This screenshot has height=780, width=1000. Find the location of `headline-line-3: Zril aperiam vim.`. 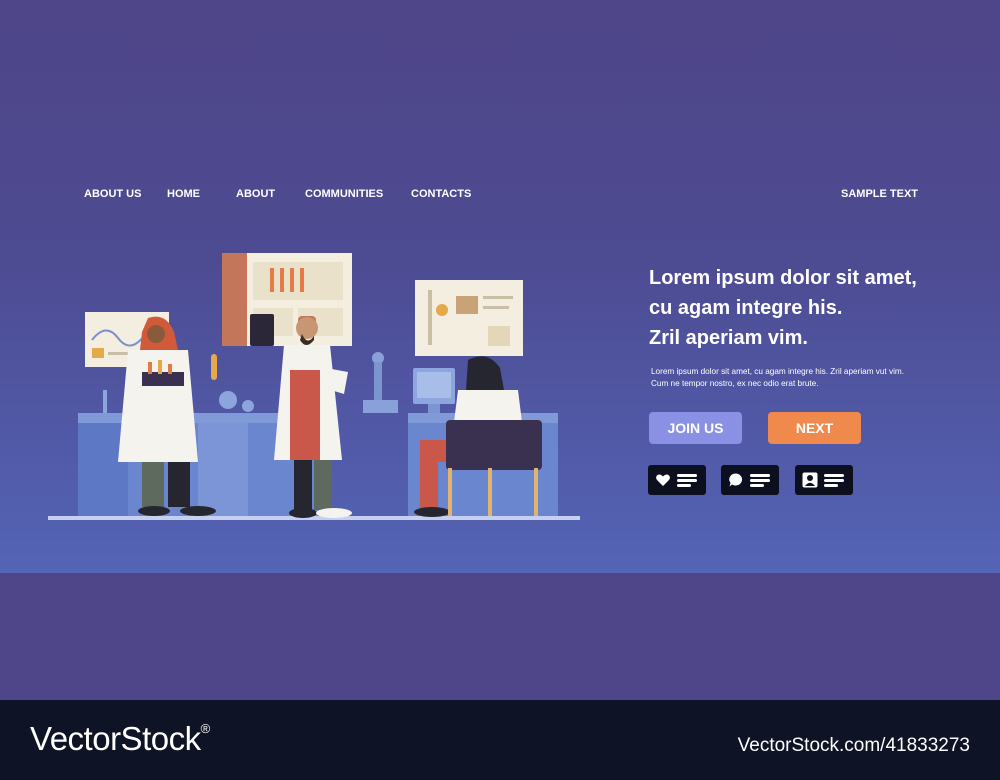

headline-line-3: Zril aperiam vim. is located at coordinates (728, 338).